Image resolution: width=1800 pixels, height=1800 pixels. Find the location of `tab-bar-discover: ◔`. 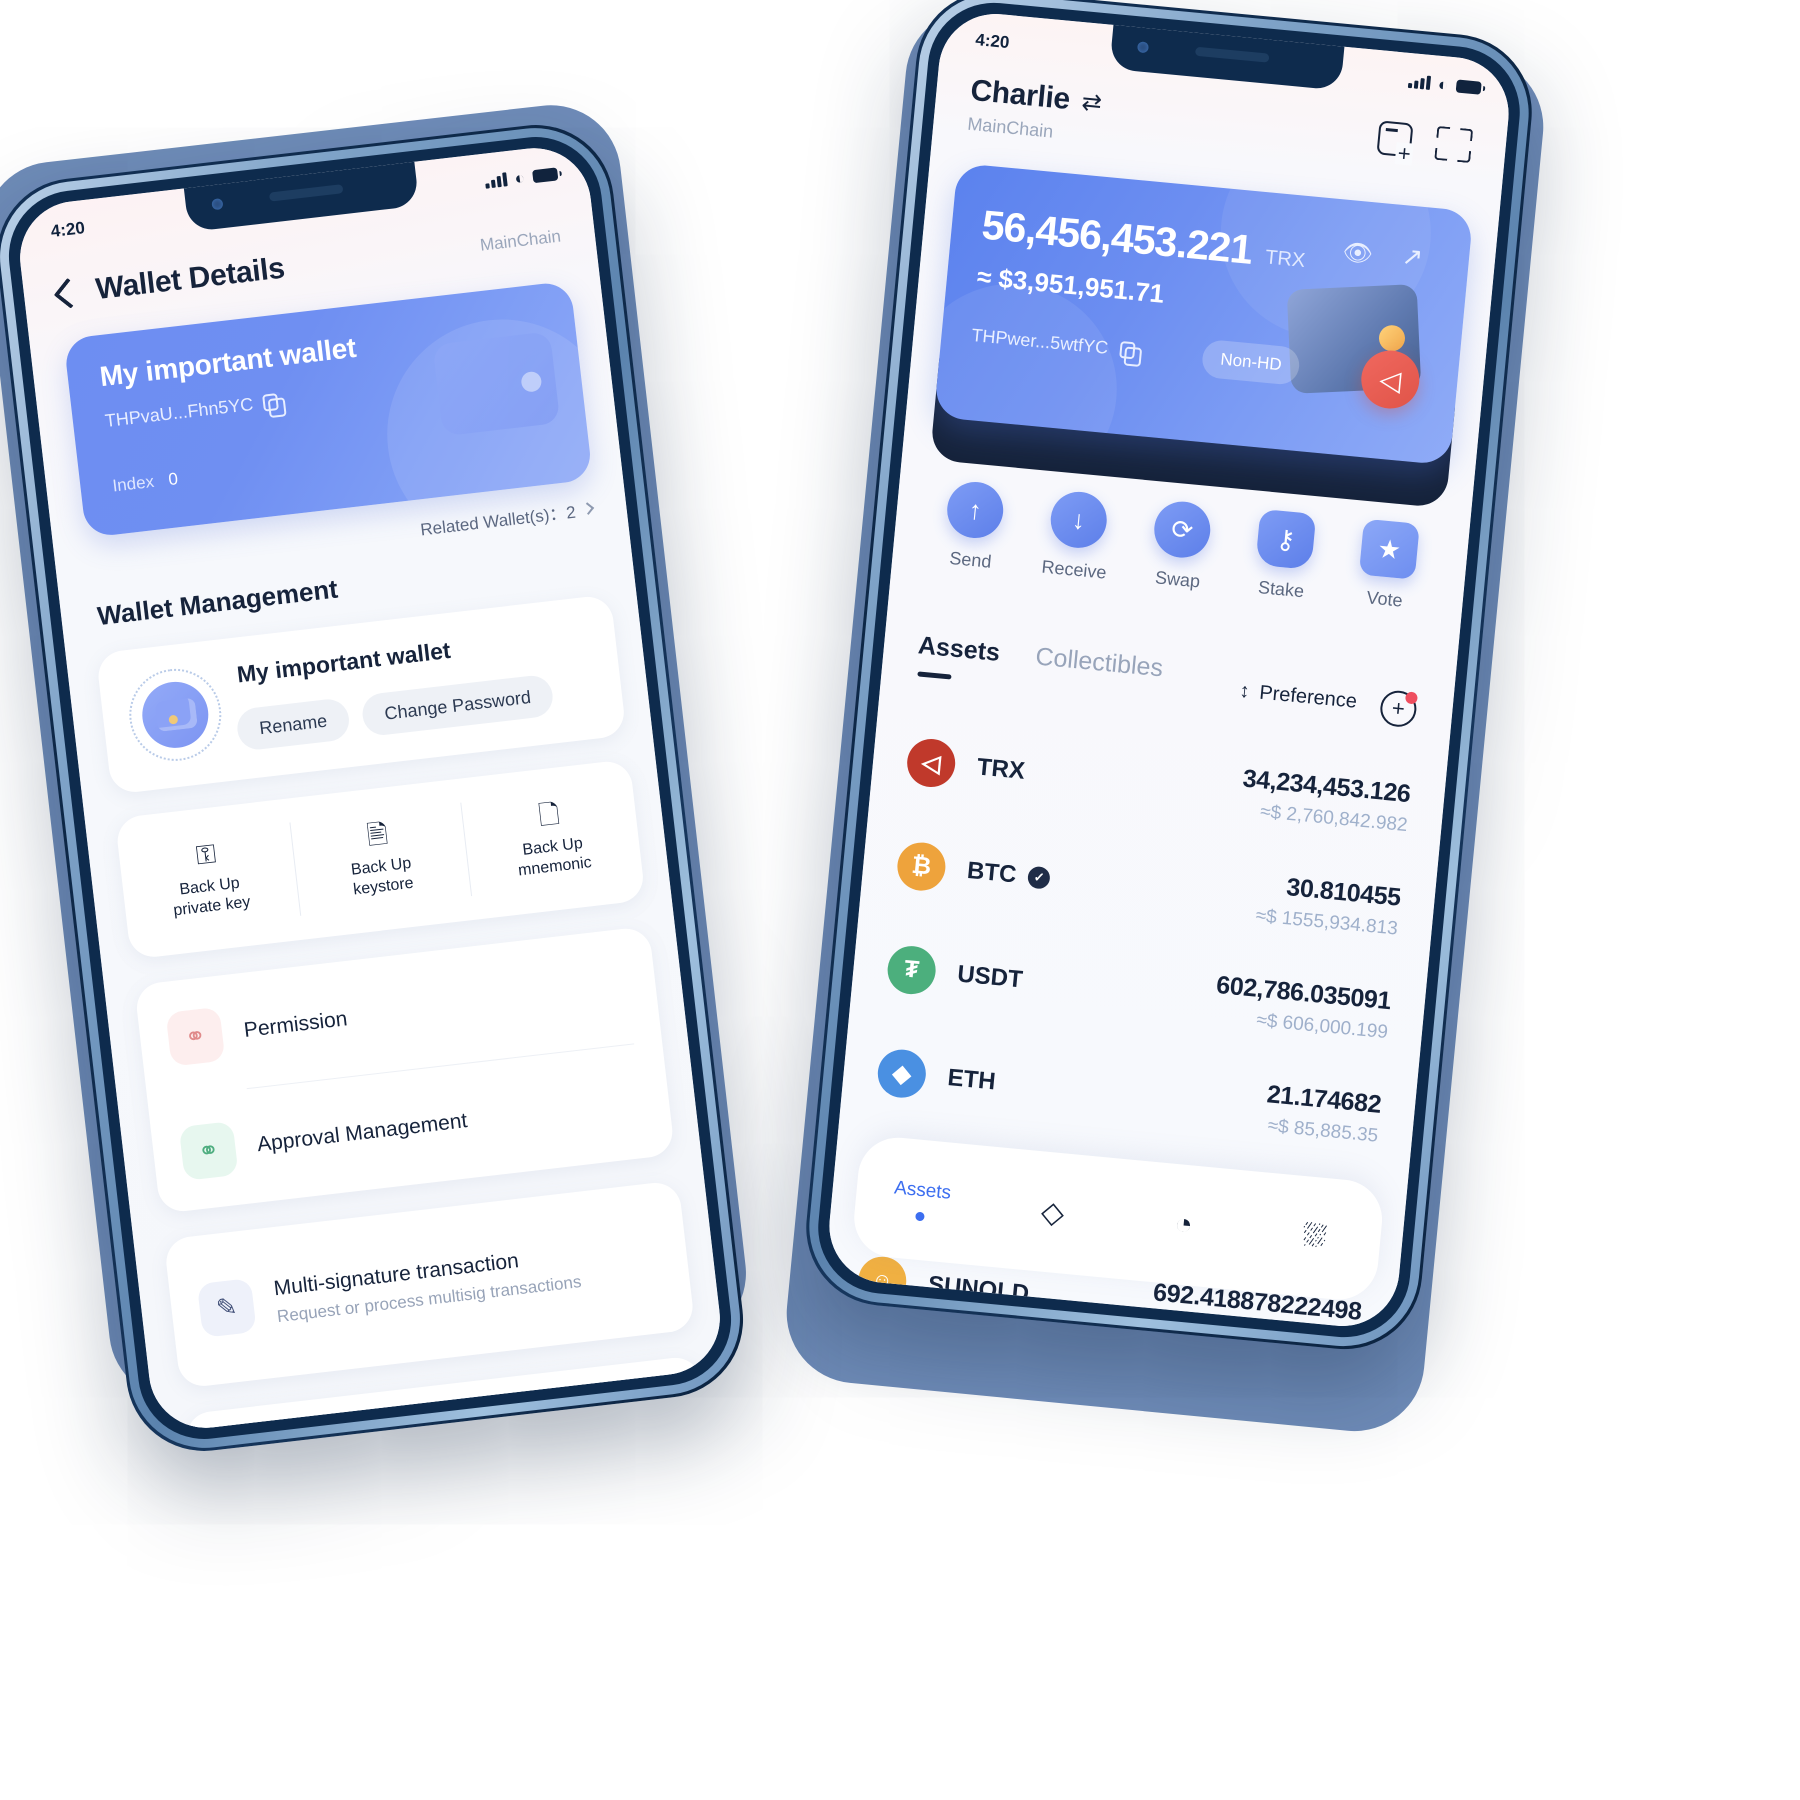

tab-bar-discover: ◔ is located at coordinates (1184, 1225).